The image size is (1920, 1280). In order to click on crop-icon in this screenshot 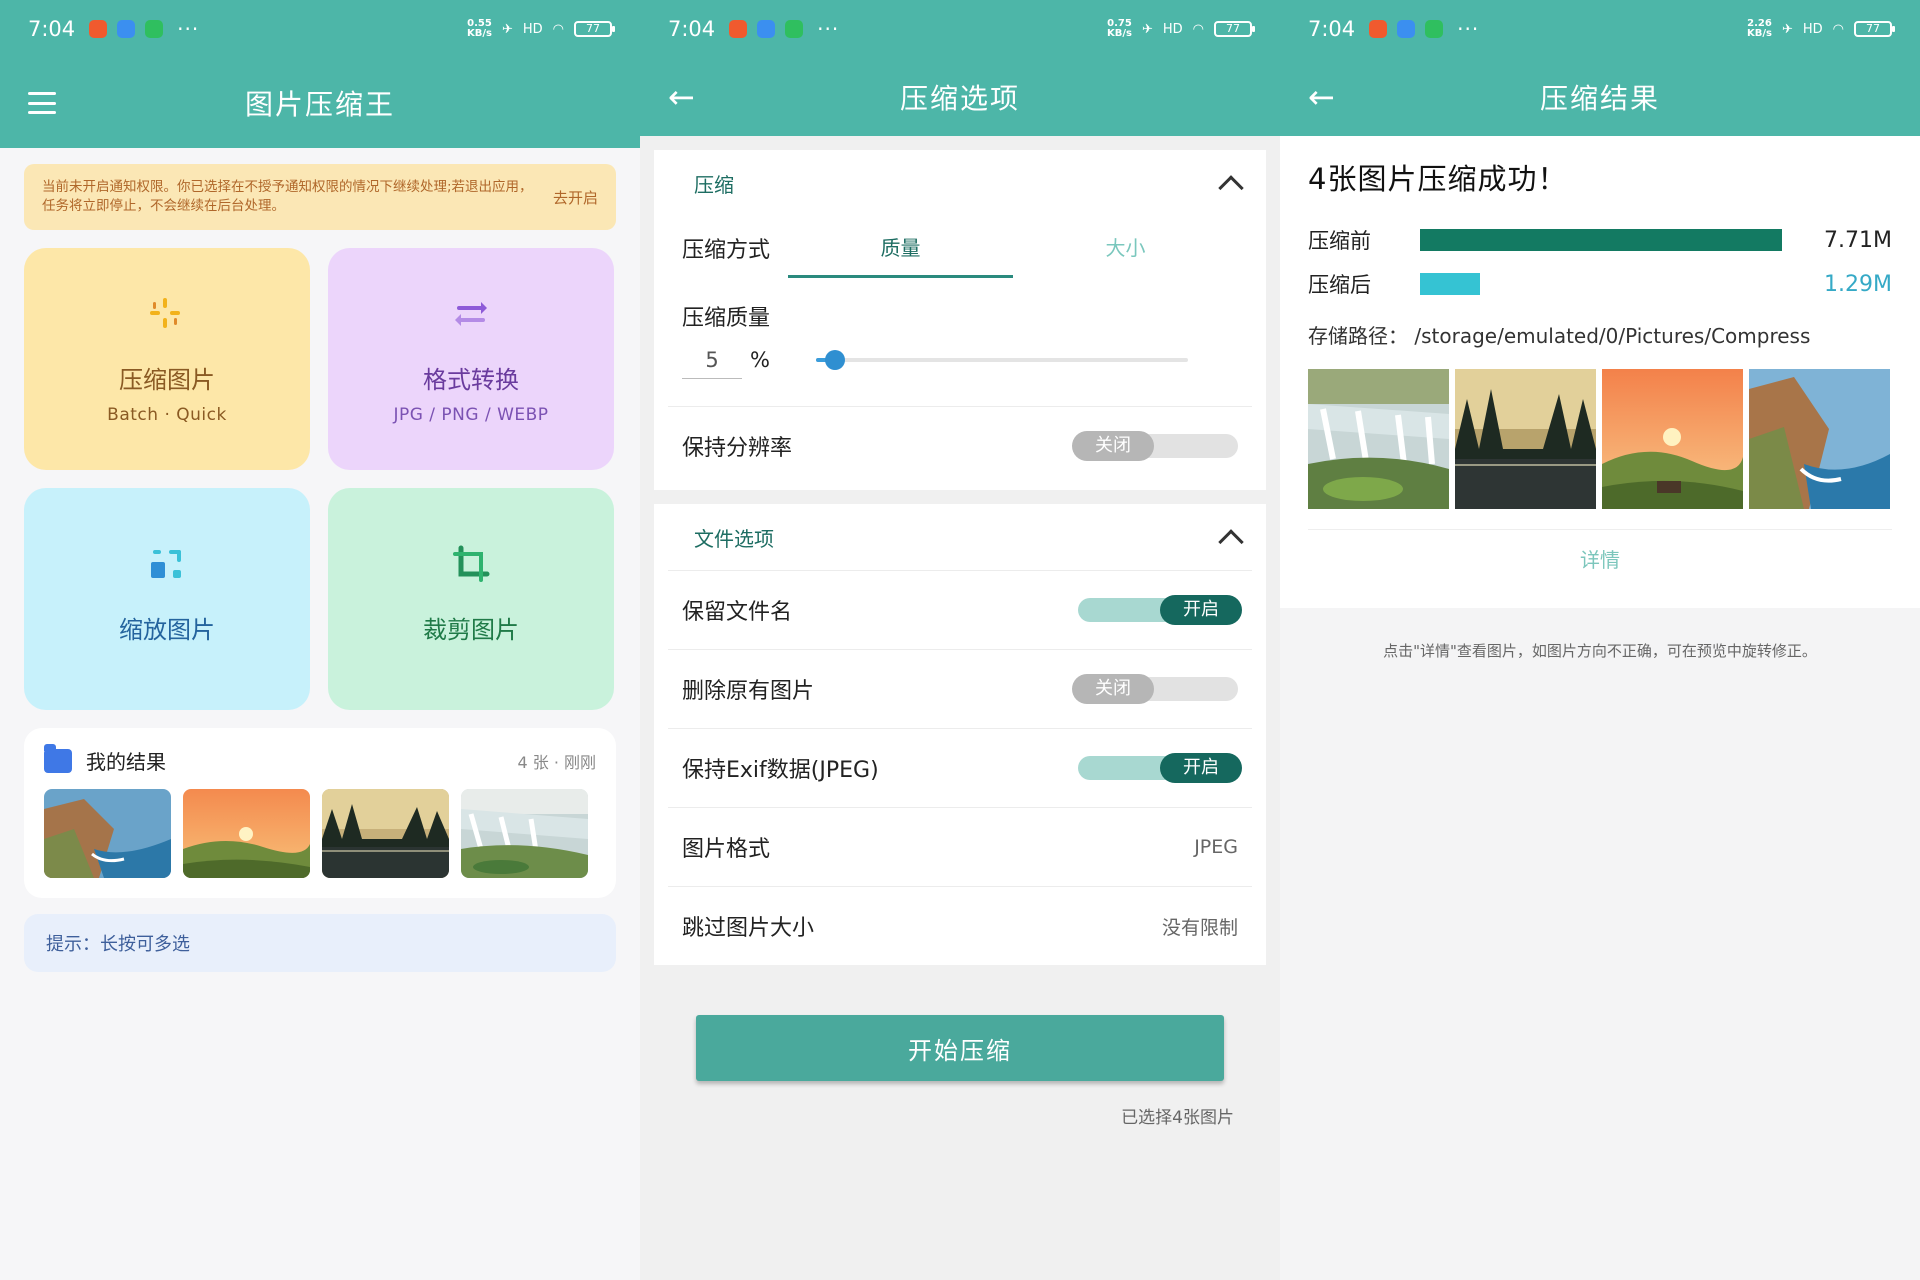, I will do `click(471, 563)`.